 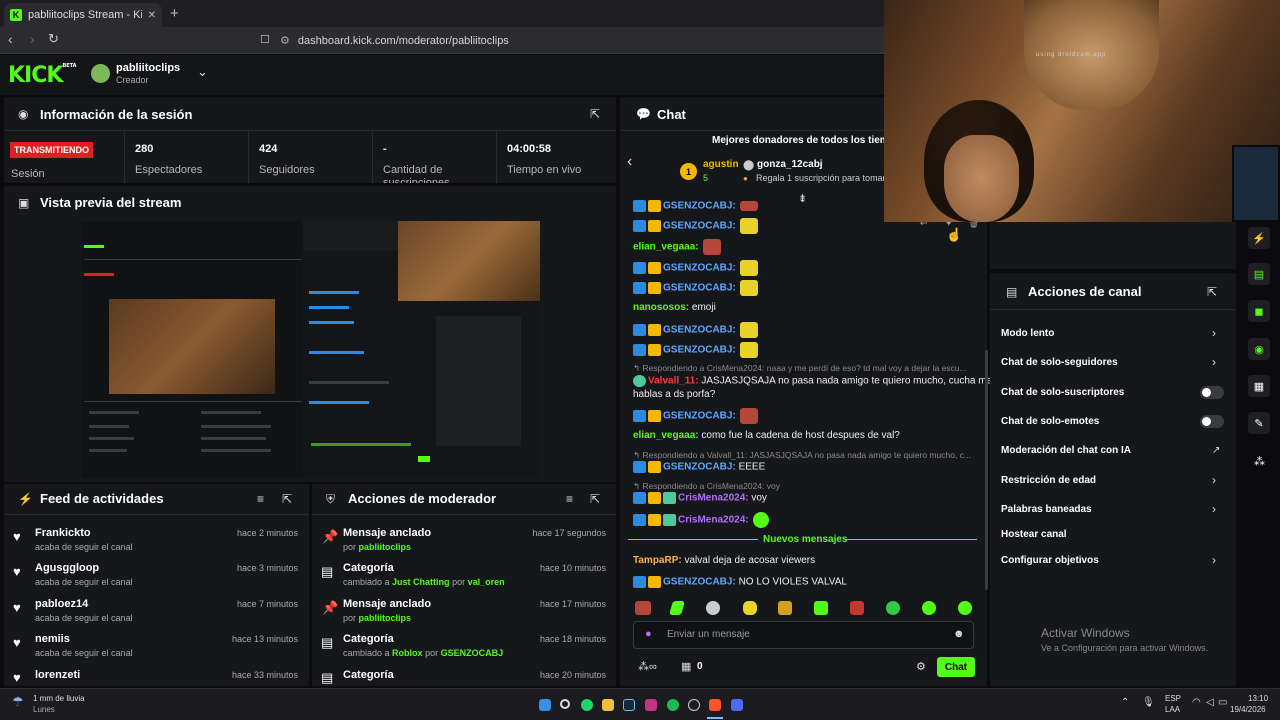 I want to click on avatar, so click(x=100, y=73).